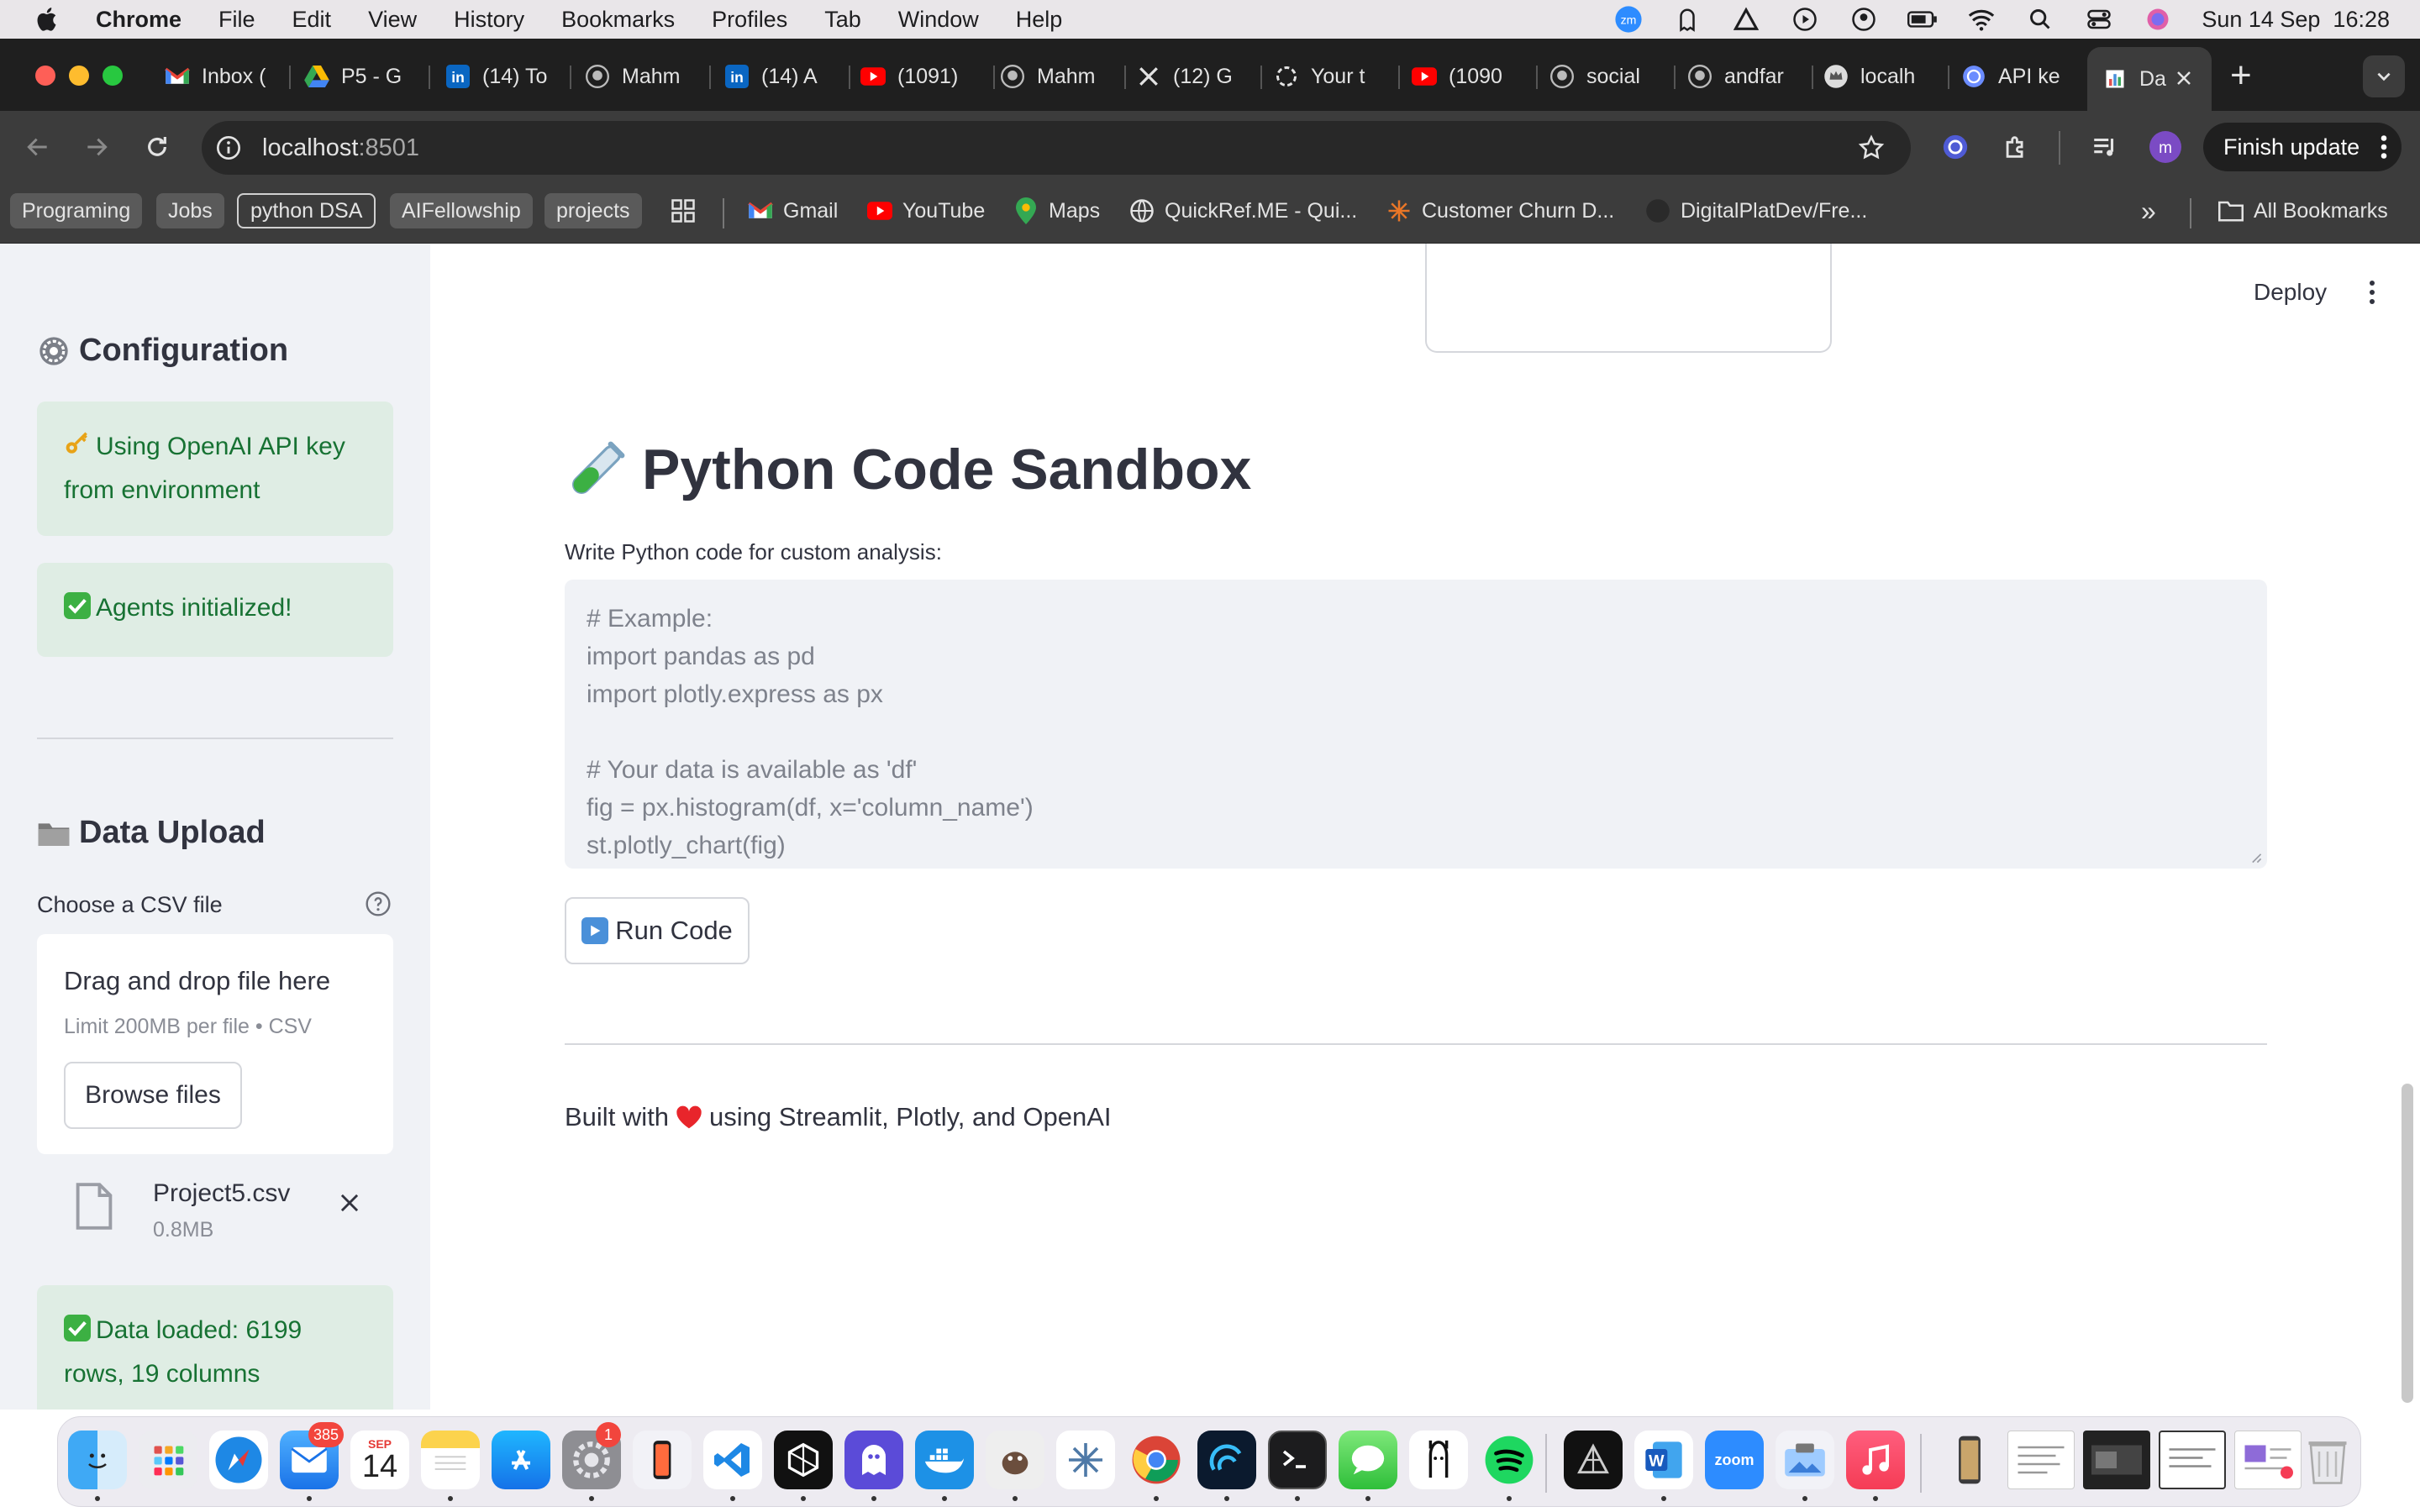  Describe the element at coordinates (2105, 147) in the screenshot. I see `reading-list-button` at that location.